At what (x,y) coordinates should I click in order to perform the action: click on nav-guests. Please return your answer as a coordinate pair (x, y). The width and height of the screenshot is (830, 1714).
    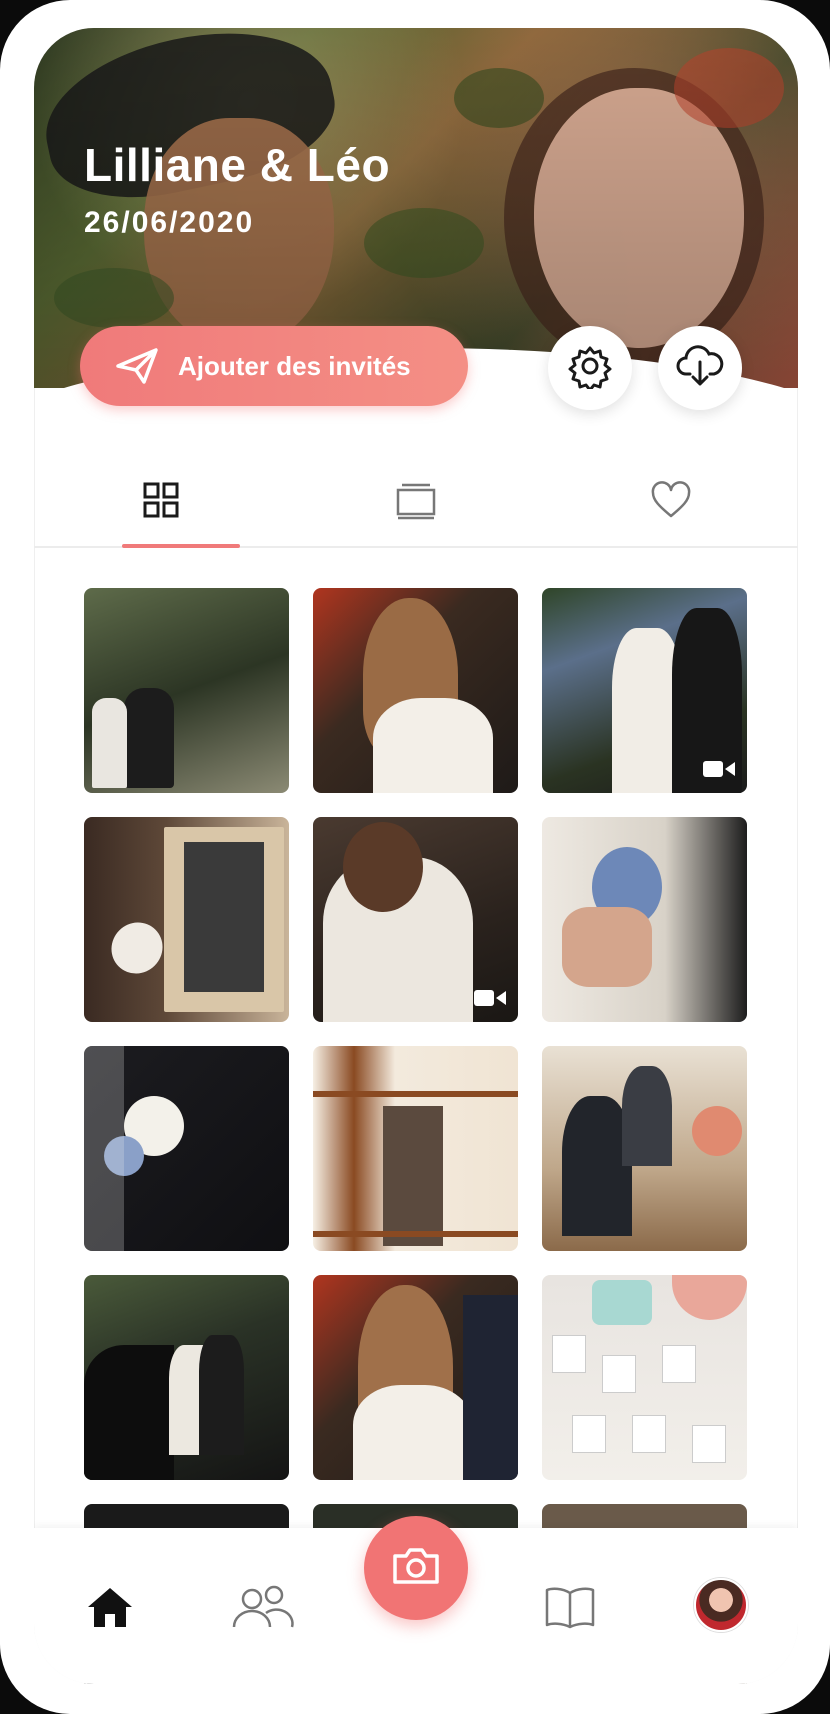
    Looking at the image, I should click on (263, 1609).